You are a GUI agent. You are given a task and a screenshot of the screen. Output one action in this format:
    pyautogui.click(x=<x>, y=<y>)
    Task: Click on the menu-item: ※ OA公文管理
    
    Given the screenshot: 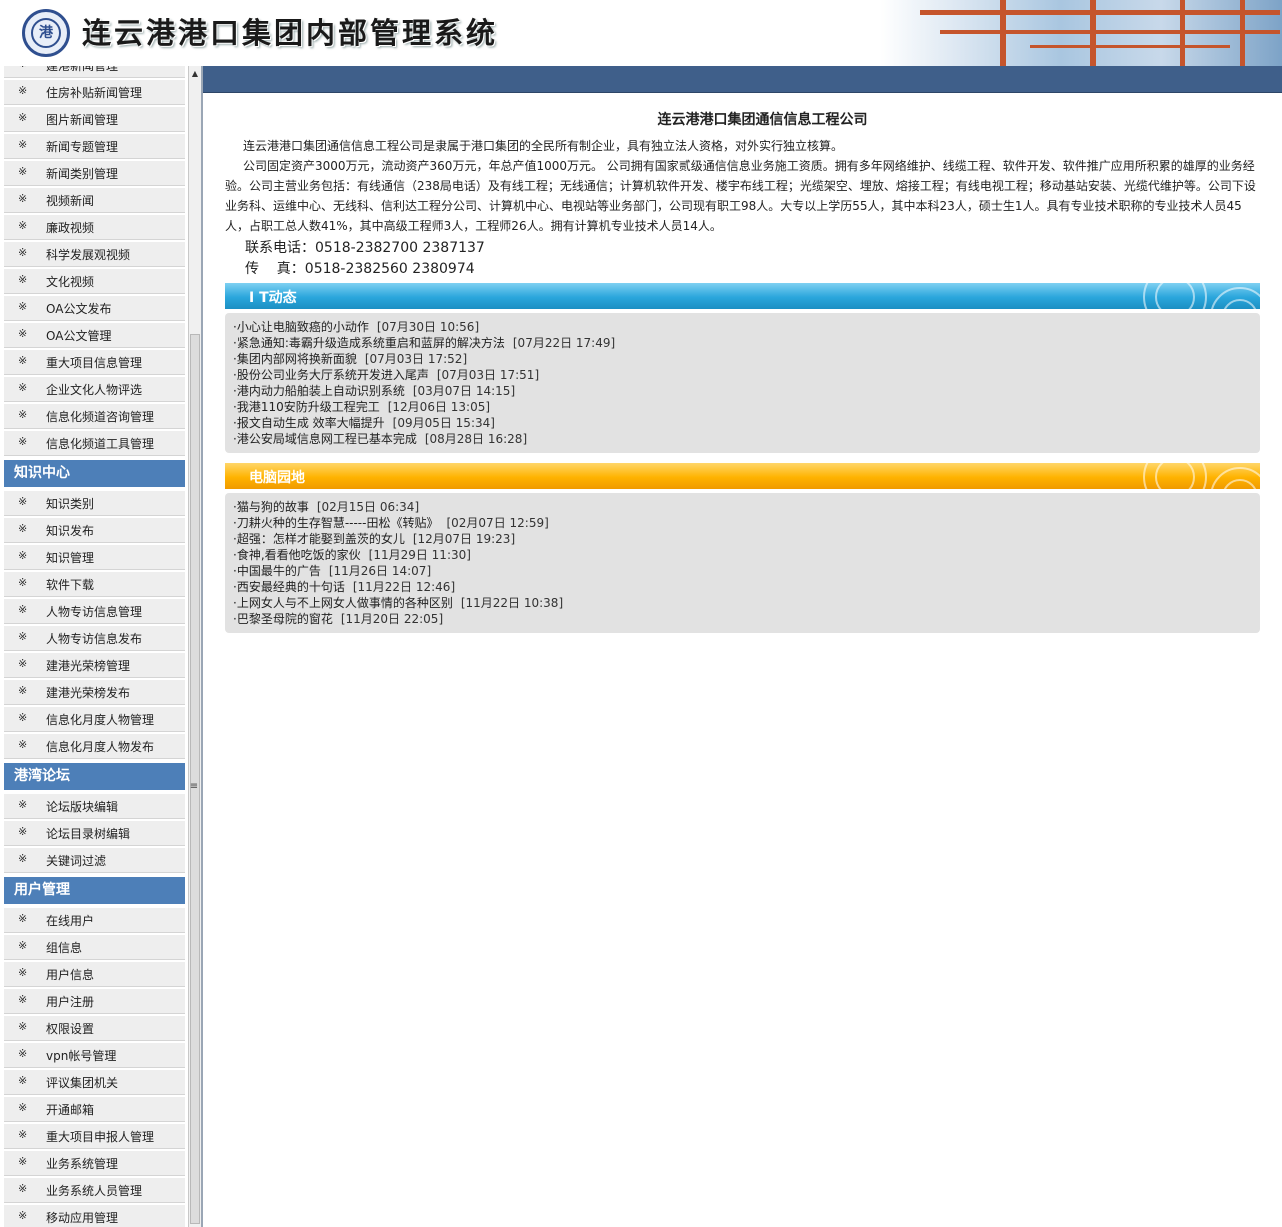 What is the action you would take?
    pyautogui.click(x=94, y=335)
    